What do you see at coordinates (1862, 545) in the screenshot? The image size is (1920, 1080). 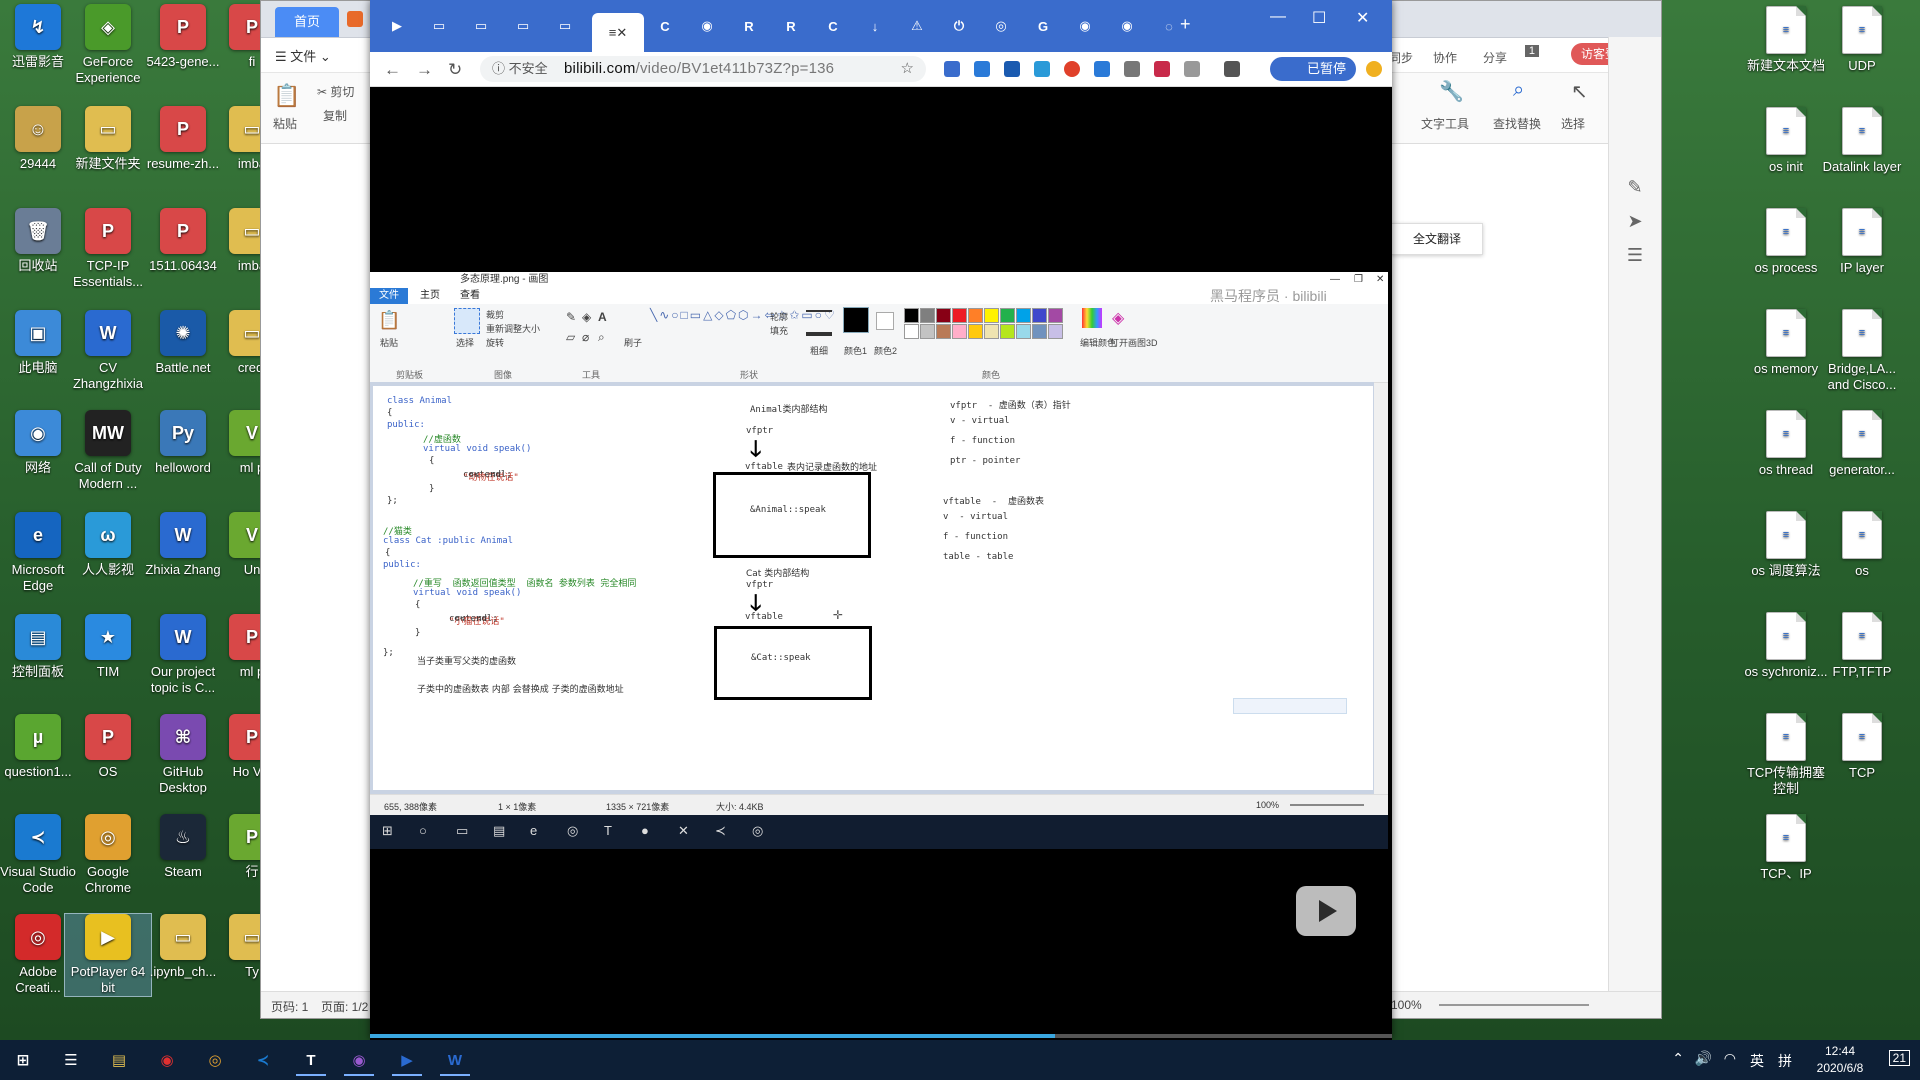 I see `desktop-file-icon: ≡ os` at bounding box center [1862, 545].